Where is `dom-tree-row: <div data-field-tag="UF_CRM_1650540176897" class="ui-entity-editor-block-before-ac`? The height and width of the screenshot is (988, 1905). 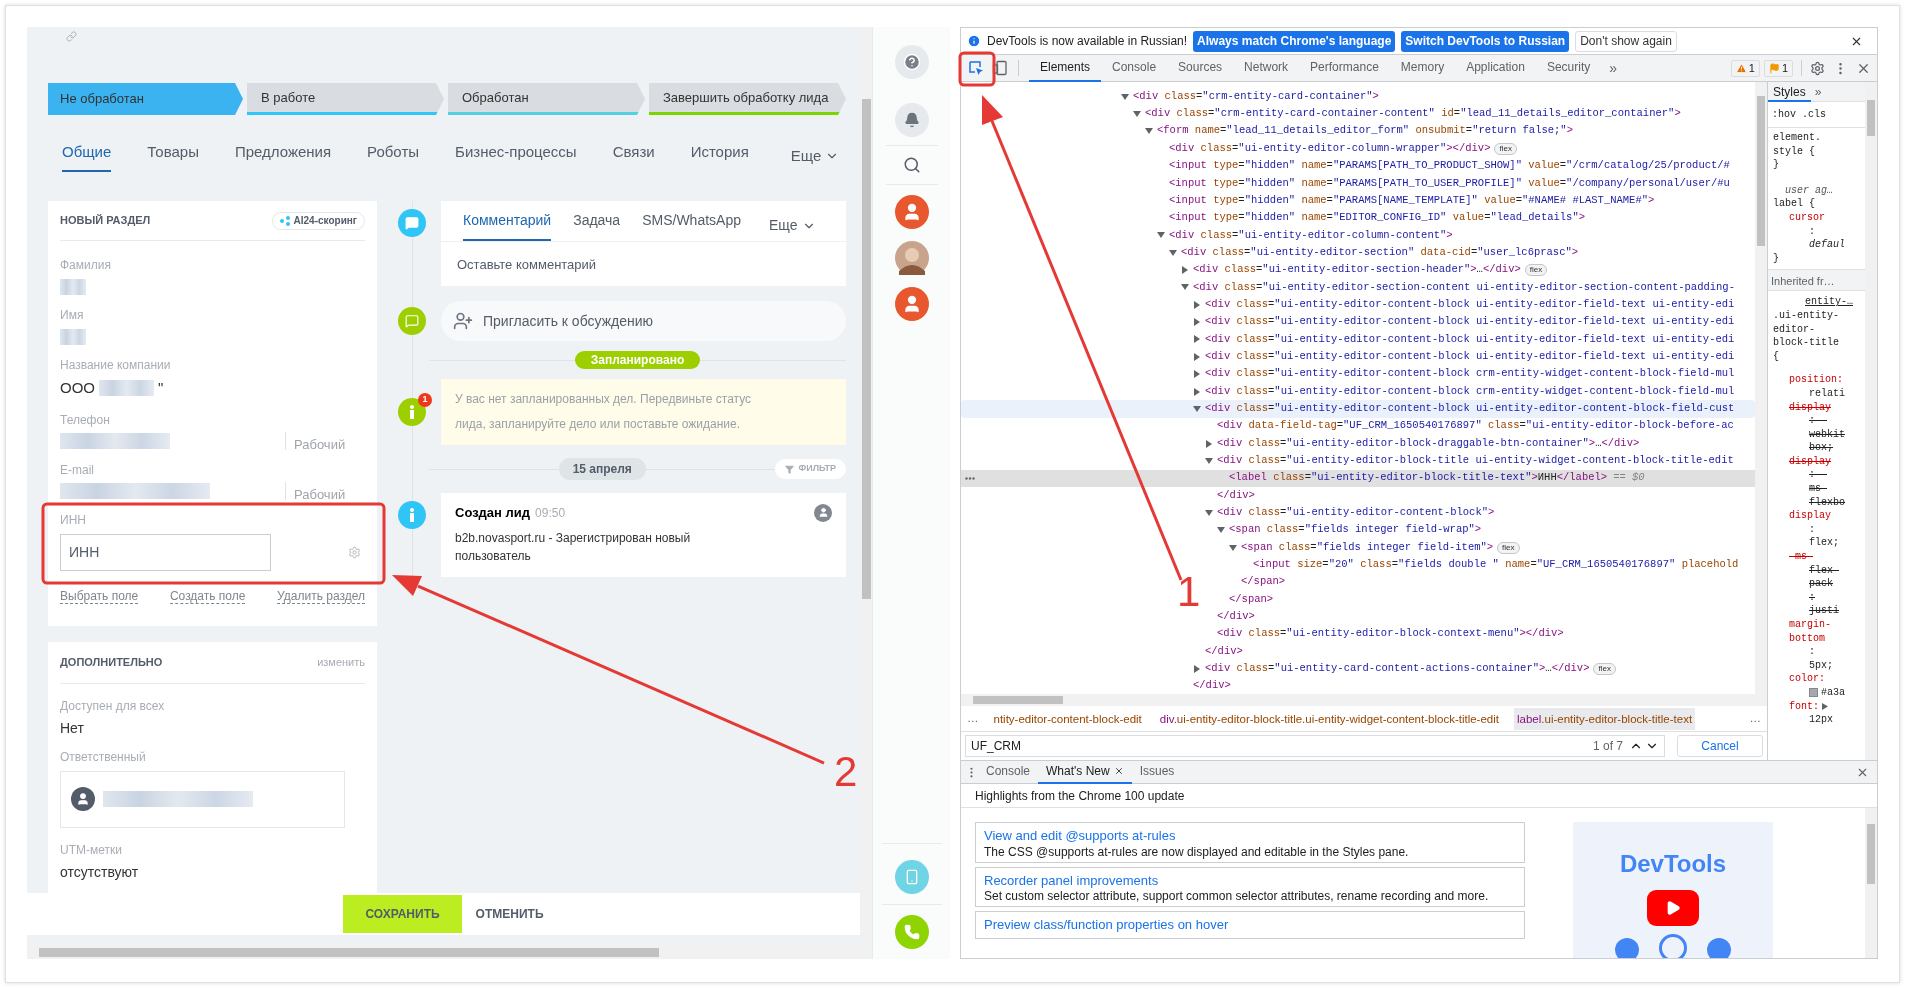
dom-tree-row: <div data-field-tag="UF_CRM_1650540176897" class="ui-entity-editor-block-before-ac is located at coordinates (1358, 426).